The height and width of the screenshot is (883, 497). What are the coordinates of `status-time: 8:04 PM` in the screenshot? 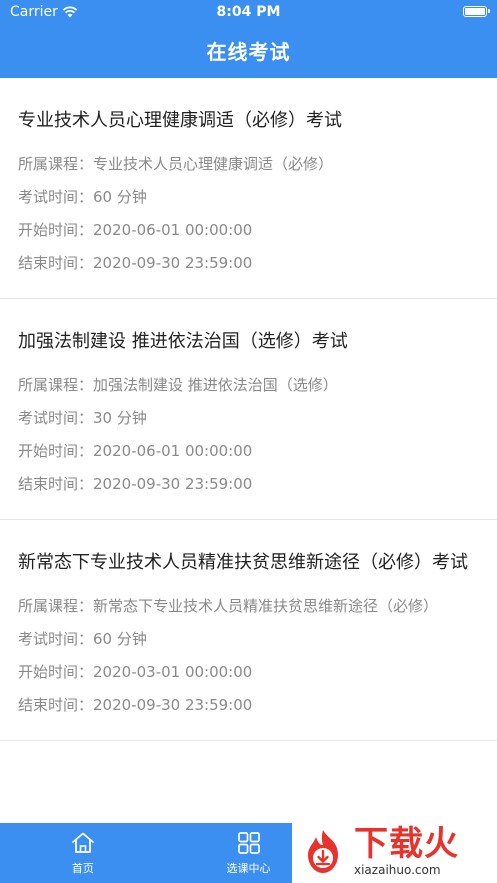 It's located at (248, 12).